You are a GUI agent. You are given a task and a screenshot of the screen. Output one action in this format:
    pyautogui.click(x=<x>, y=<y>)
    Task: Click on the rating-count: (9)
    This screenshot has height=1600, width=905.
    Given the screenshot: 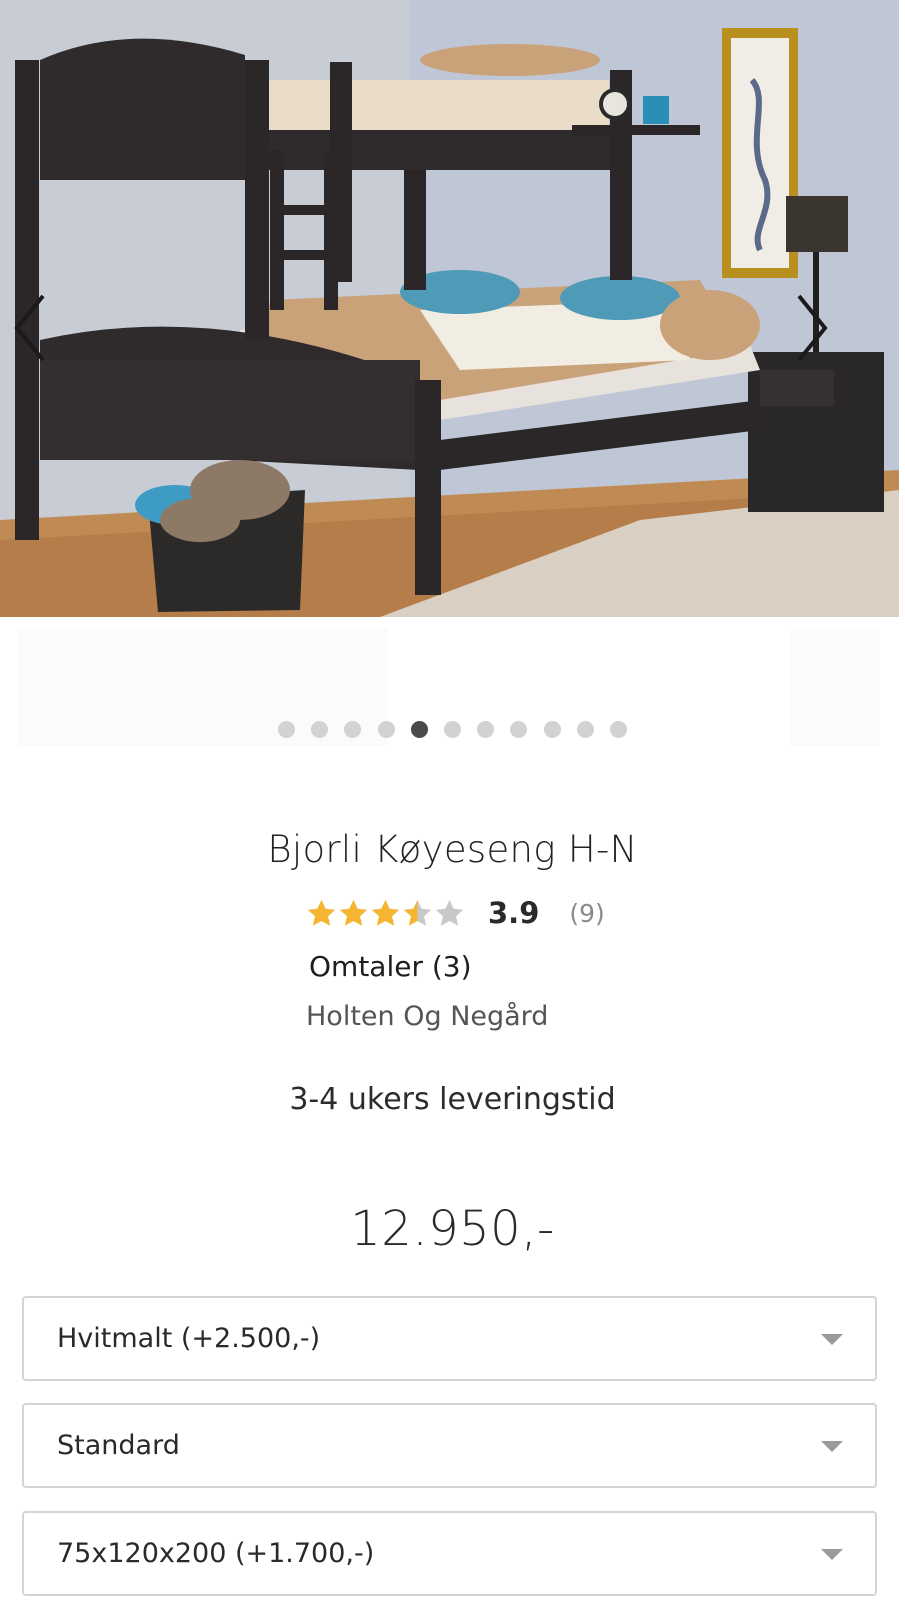 What is the action you would take?
    pyautogui.click(x=587, y=913)
    